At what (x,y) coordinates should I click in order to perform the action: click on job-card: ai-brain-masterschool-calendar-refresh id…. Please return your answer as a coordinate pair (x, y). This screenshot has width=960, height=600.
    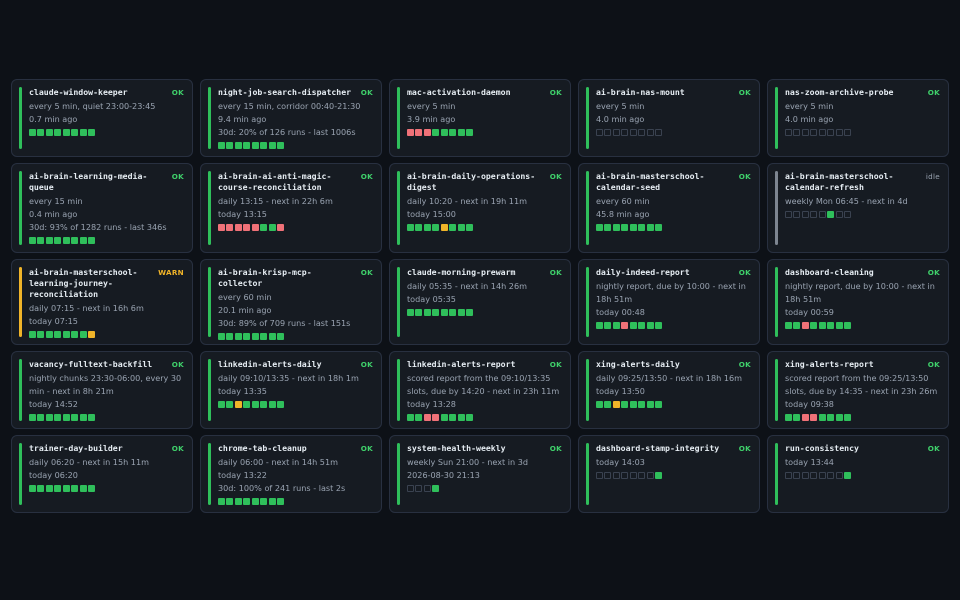
    Looking at the image, I should click on (858, 208).